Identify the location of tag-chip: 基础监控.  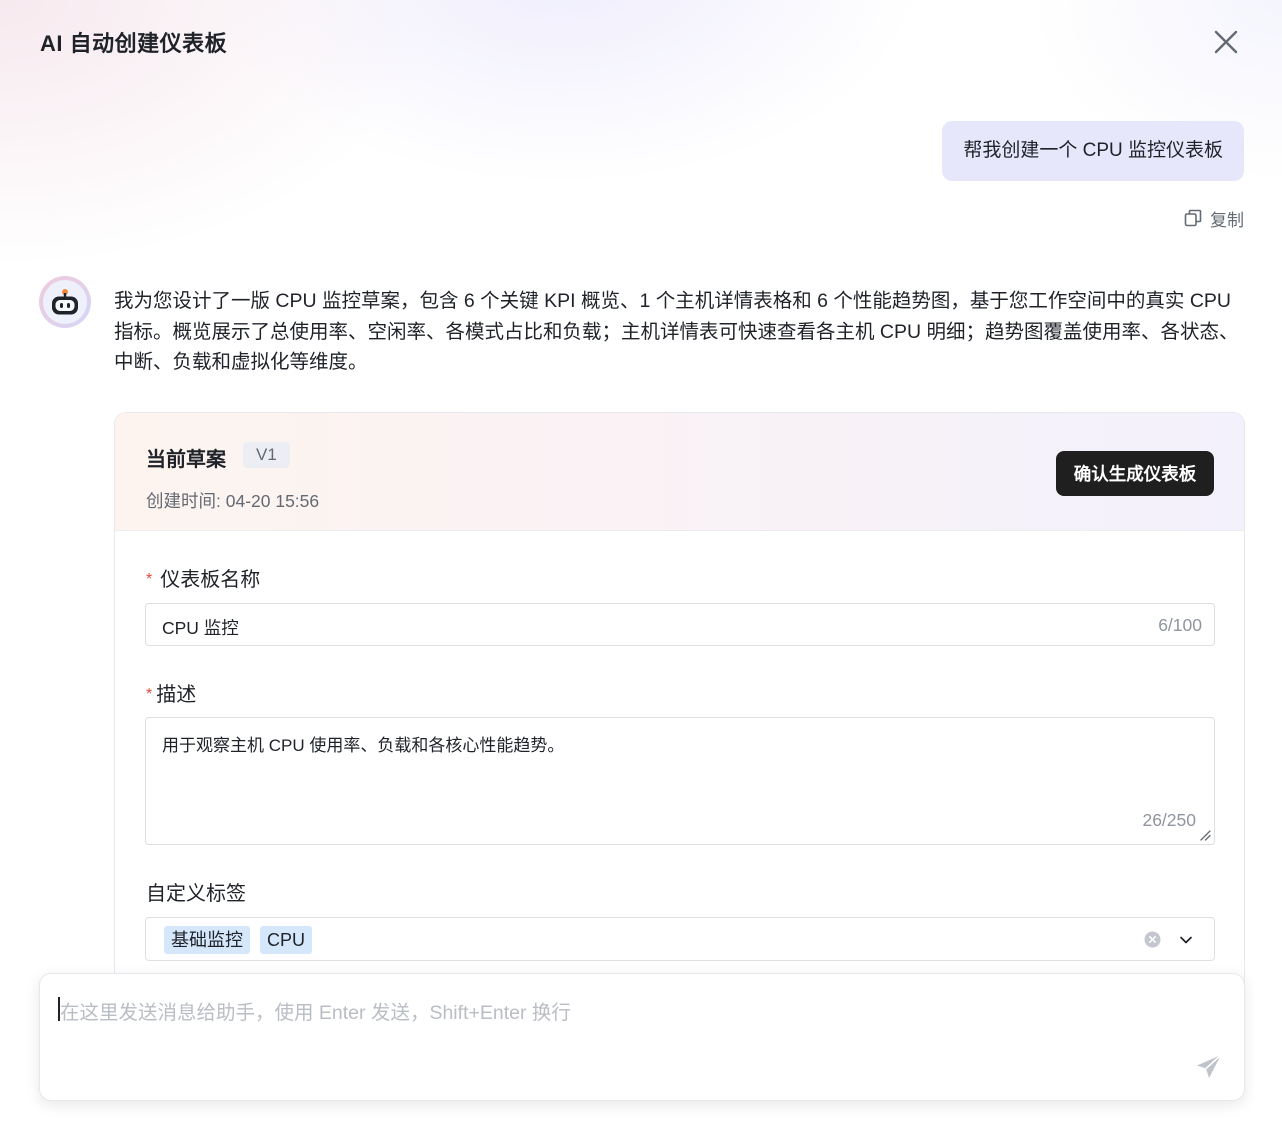
(207, 940).